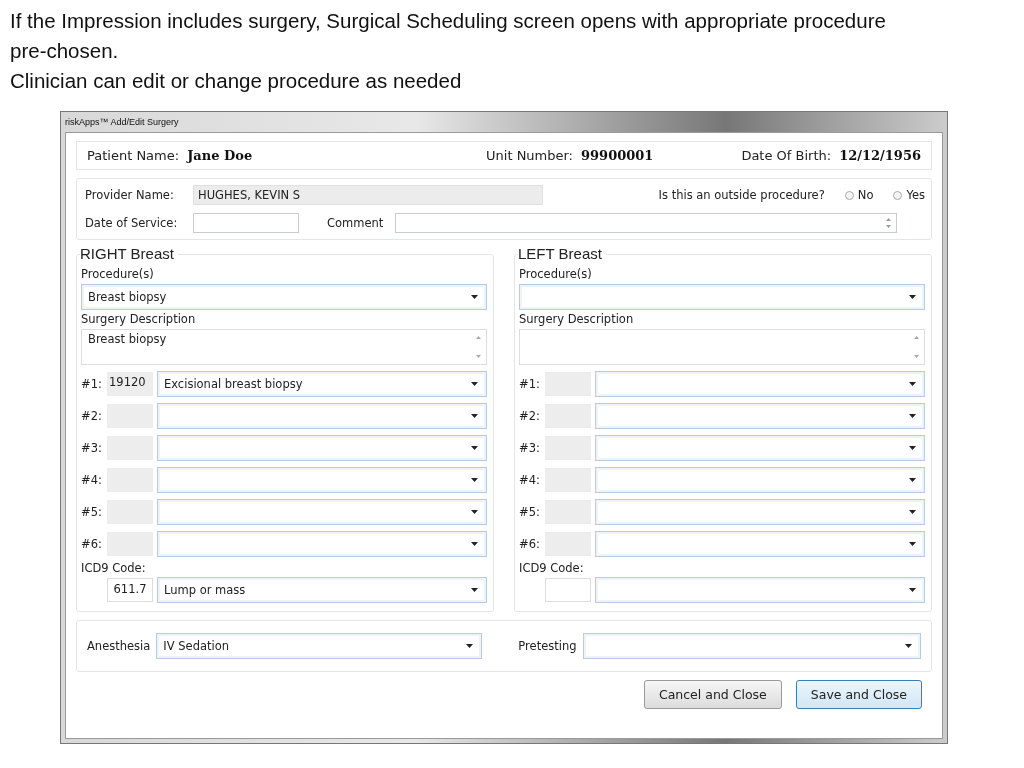 This screenshot has width=1024, height=768. What do you see at coordinates (130, 384) in the screenshot?
I see `code-field: 19120` at bounding box center [130, 384].